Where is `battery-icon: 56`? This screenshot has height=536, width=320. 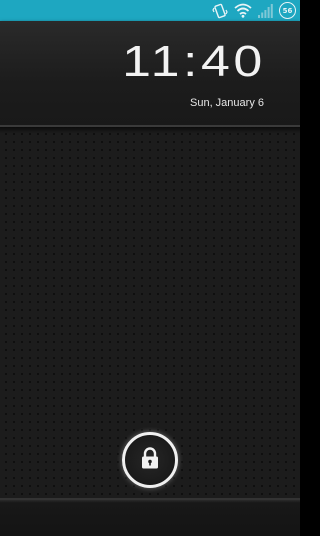
battery-icon: 56 is located at coordinates (287, 10).